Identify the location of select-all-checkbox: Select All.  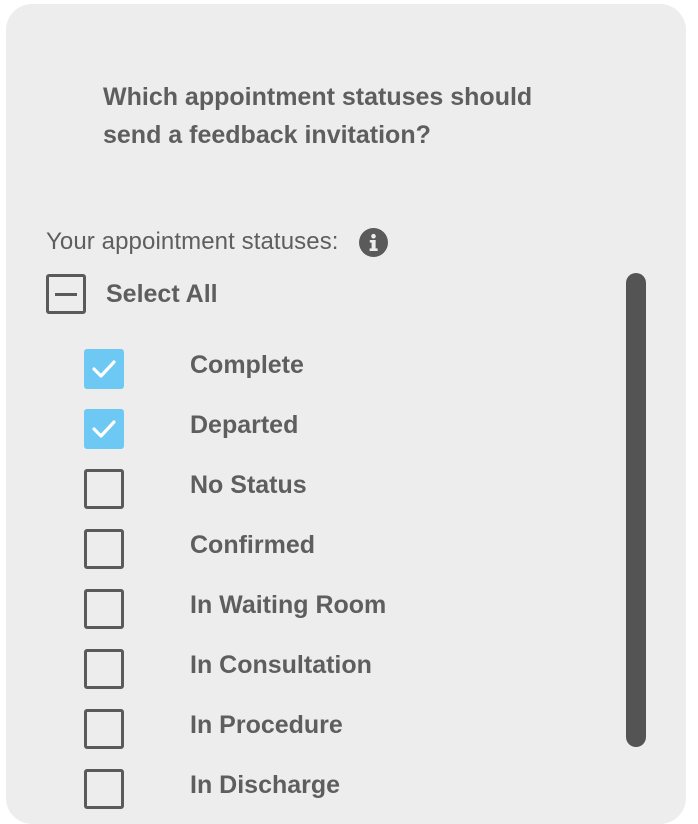
(132, 294).